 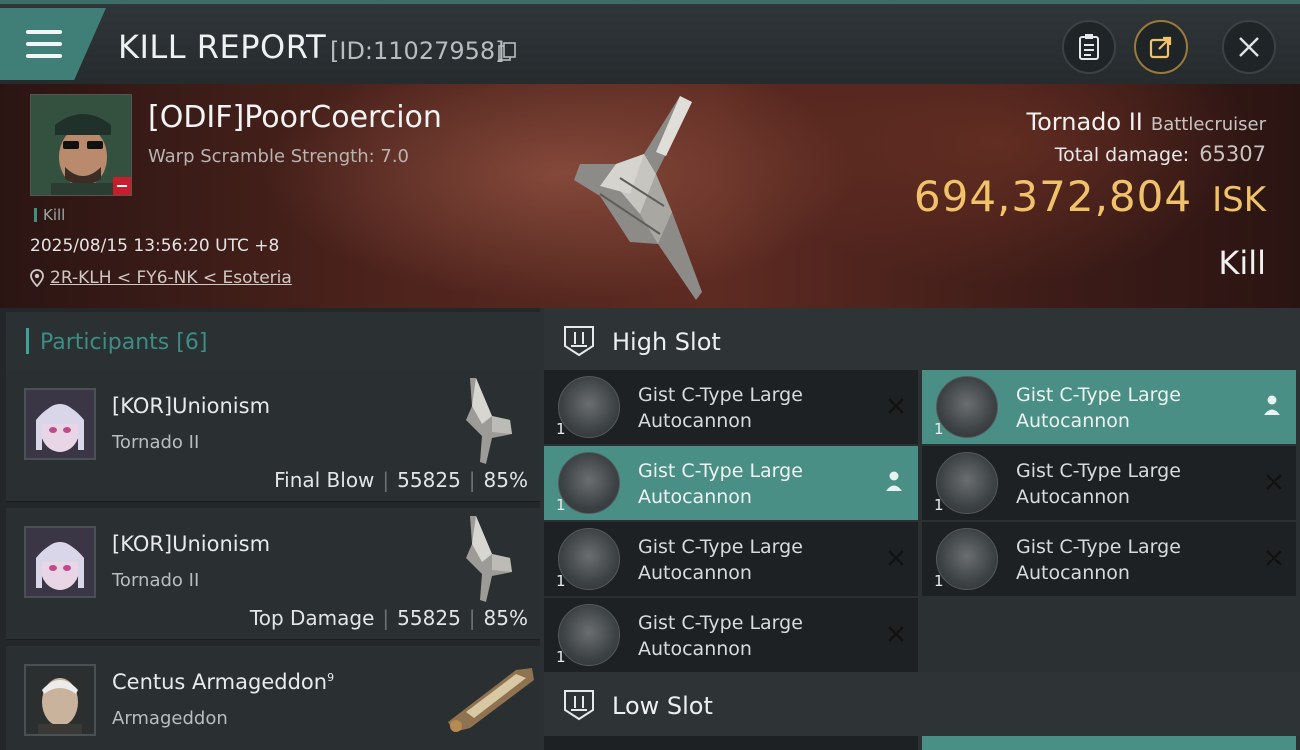 What do you see at coordinates (331, 677) in the screenshot?
I see `participant-name-superscript: 9` at bounding box center [331, 677].